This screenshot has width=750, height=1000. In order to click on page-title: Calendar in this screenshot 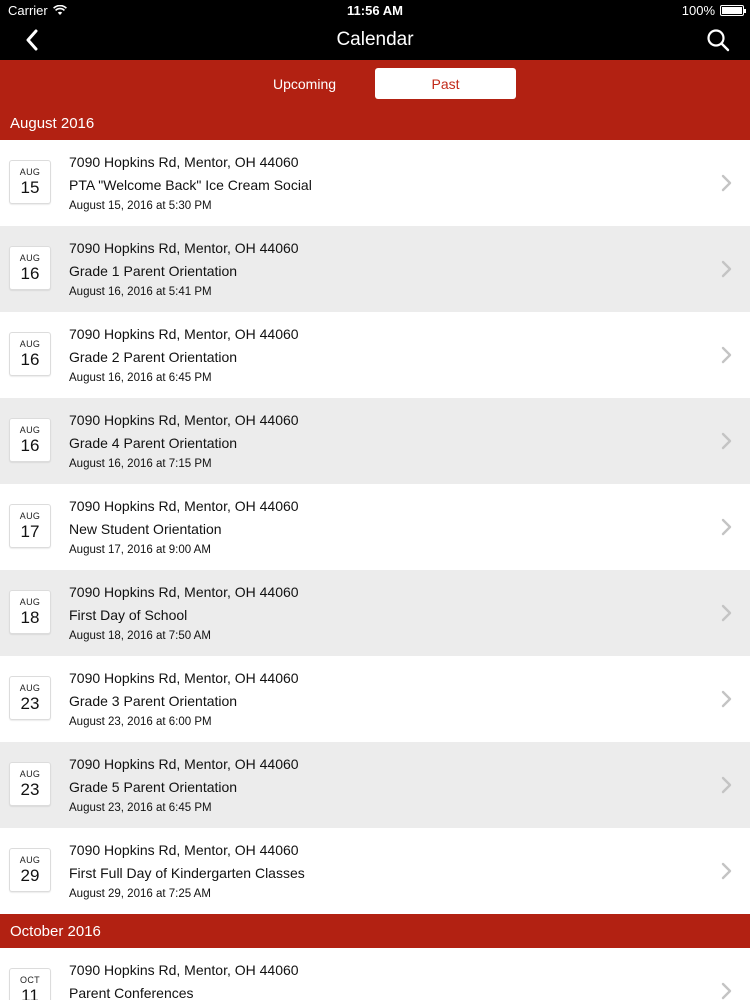, I will do `click(375, 39)`.